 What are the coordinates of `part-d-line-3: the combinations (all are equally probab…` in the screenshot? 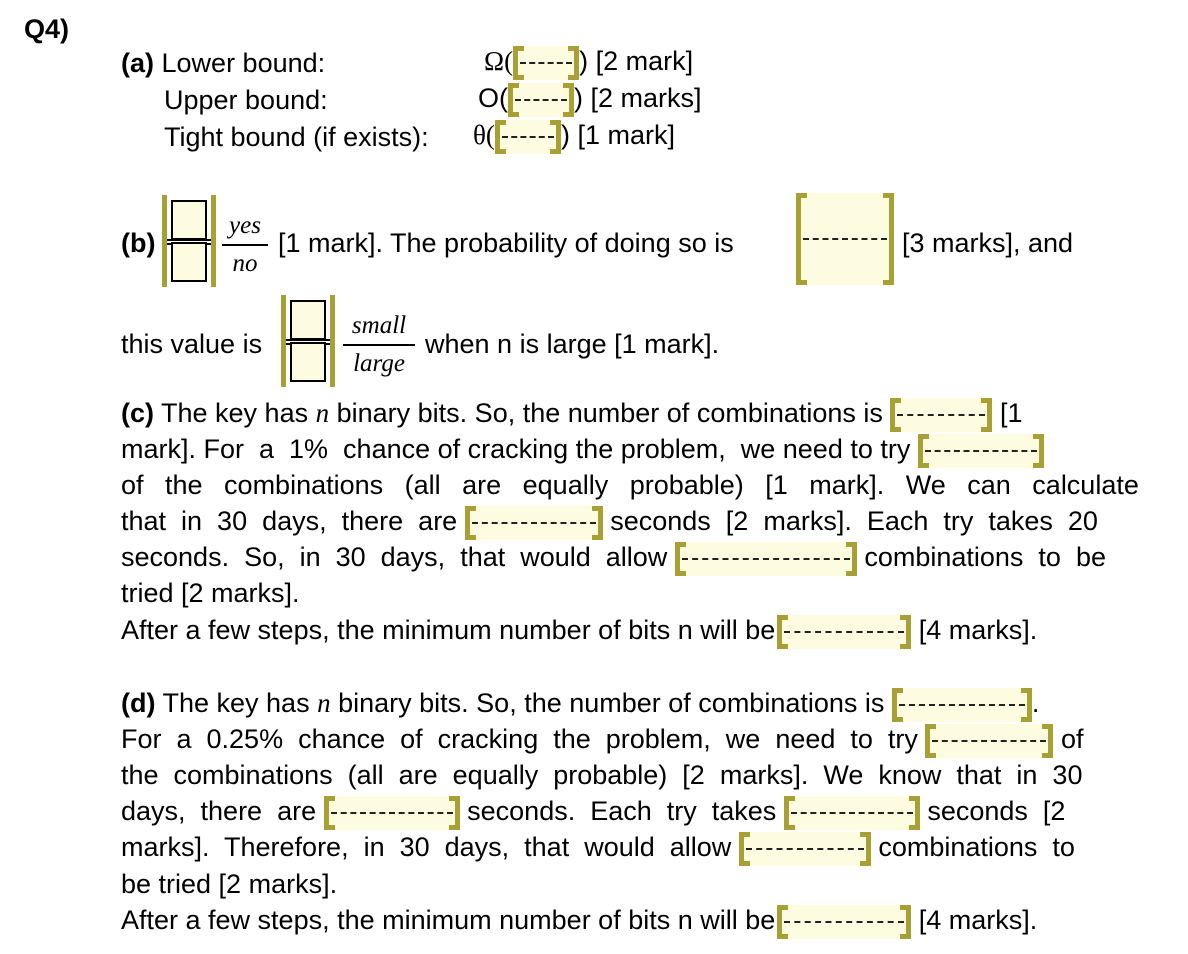 It's located at (602, 775).